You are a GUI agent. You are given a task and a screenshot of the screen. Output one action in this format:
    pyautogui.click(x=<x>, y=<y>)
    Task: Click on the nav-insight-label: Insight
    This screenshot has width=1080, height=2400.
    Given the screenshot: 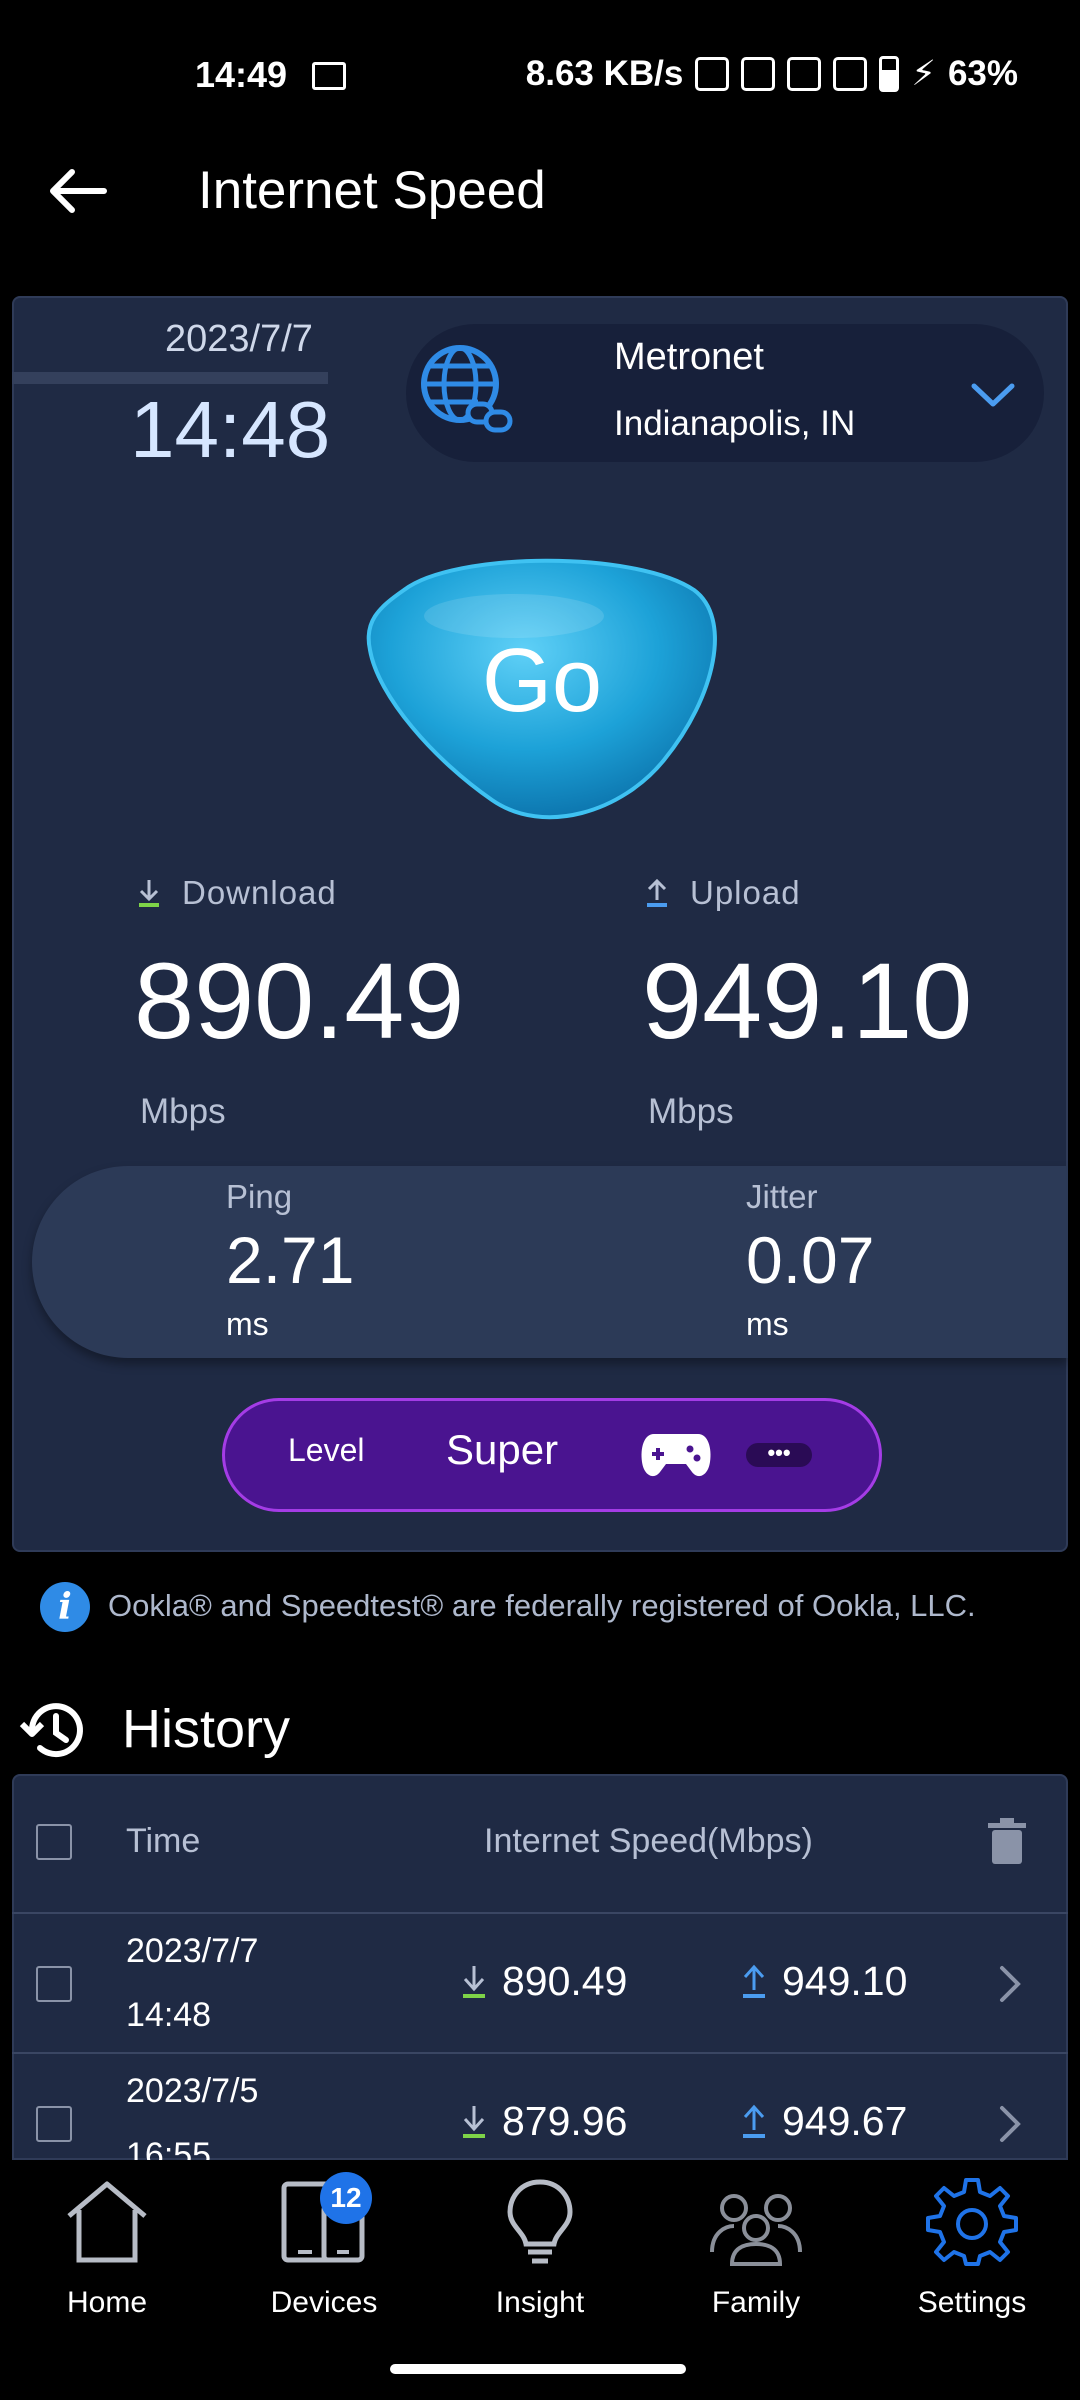 What is the action you would take?
    pyautogui.click(x=540, y=2302)
    